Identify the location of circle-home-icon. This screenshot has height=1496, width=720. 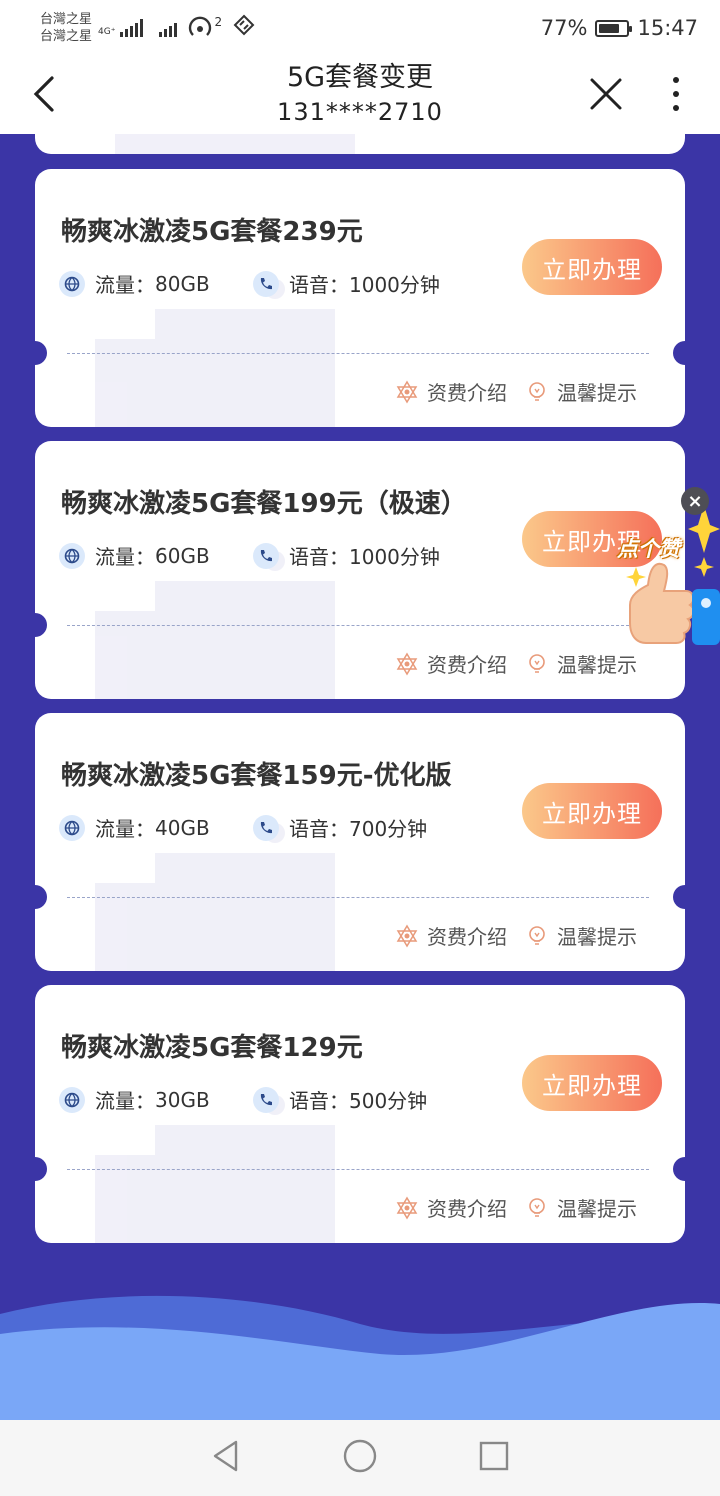
(360, 1456).